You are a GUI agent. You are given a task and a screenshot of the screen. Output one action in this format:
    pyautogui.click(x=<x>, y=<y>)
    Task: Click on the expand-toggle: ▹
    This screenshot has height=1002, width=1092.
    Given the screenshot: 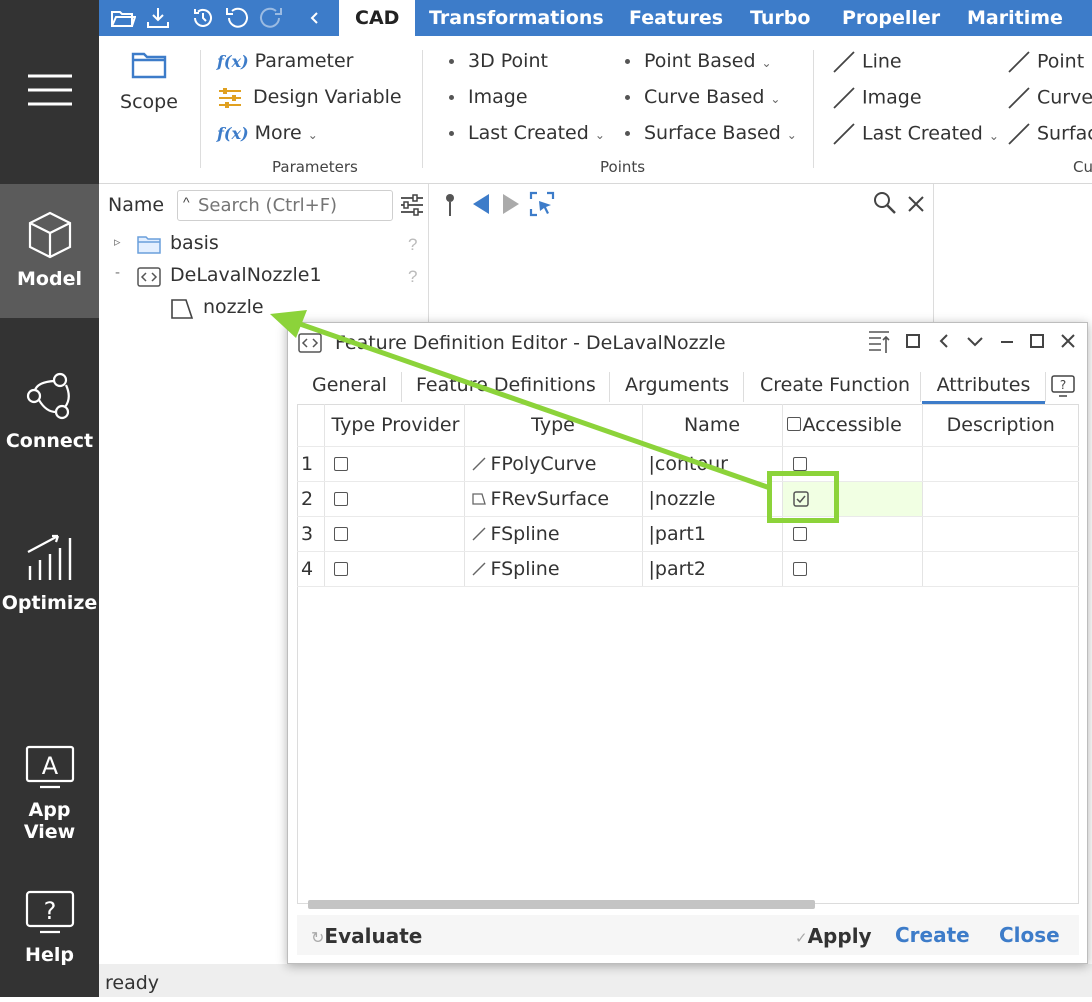 What is the action you would take?
    pyautogui.click(x=117, y=242)
    